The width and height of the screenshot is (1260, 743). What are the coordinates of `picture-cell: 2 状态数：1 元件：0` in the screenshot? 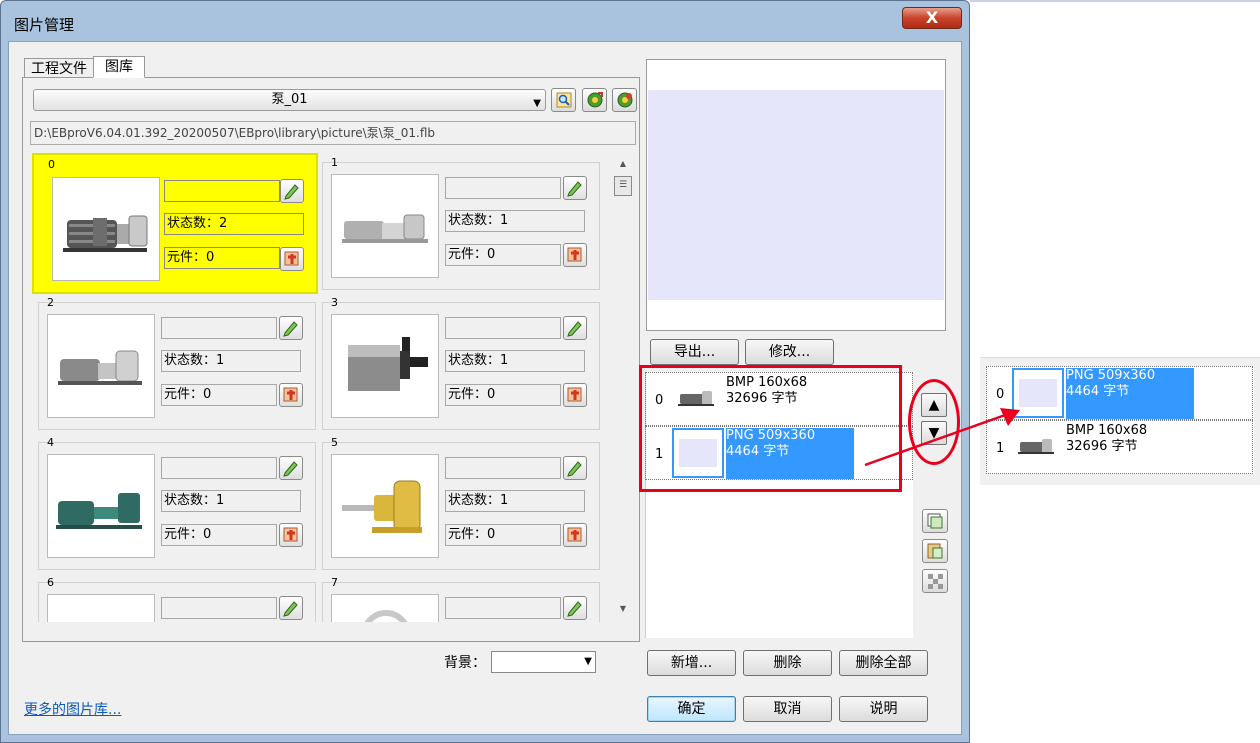 It's located at (177, 363).